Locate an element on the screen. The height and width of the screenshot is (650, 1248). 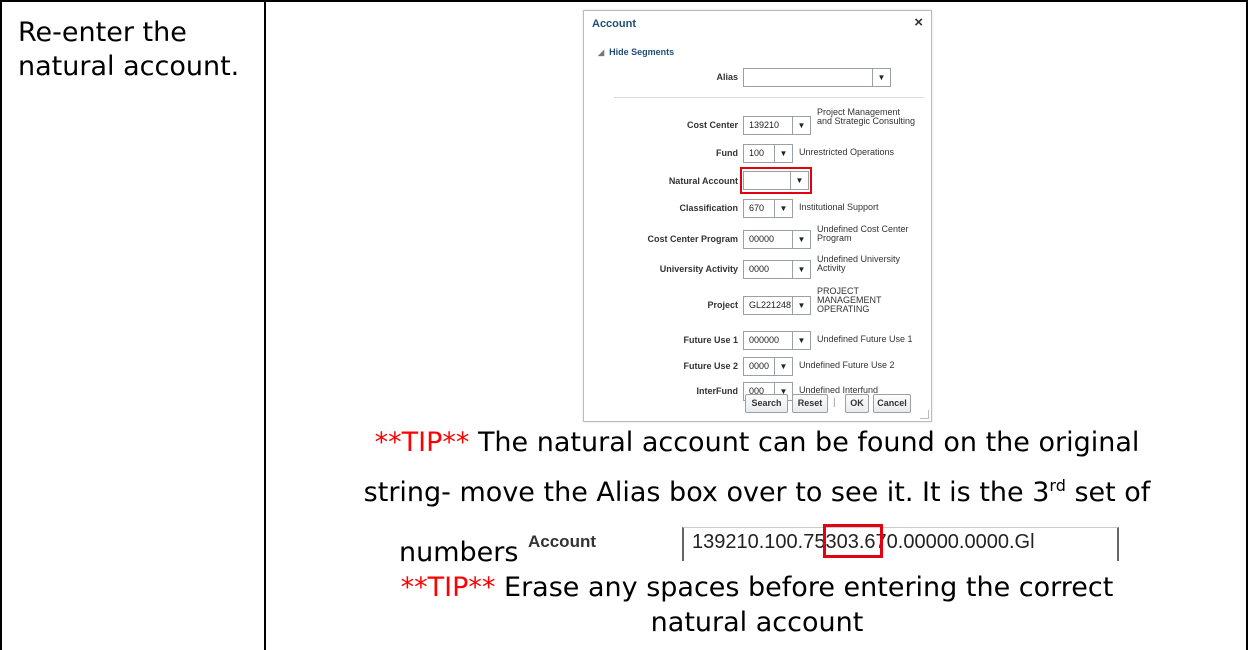
dialog-title: Account is located at coordinates (614, 24).